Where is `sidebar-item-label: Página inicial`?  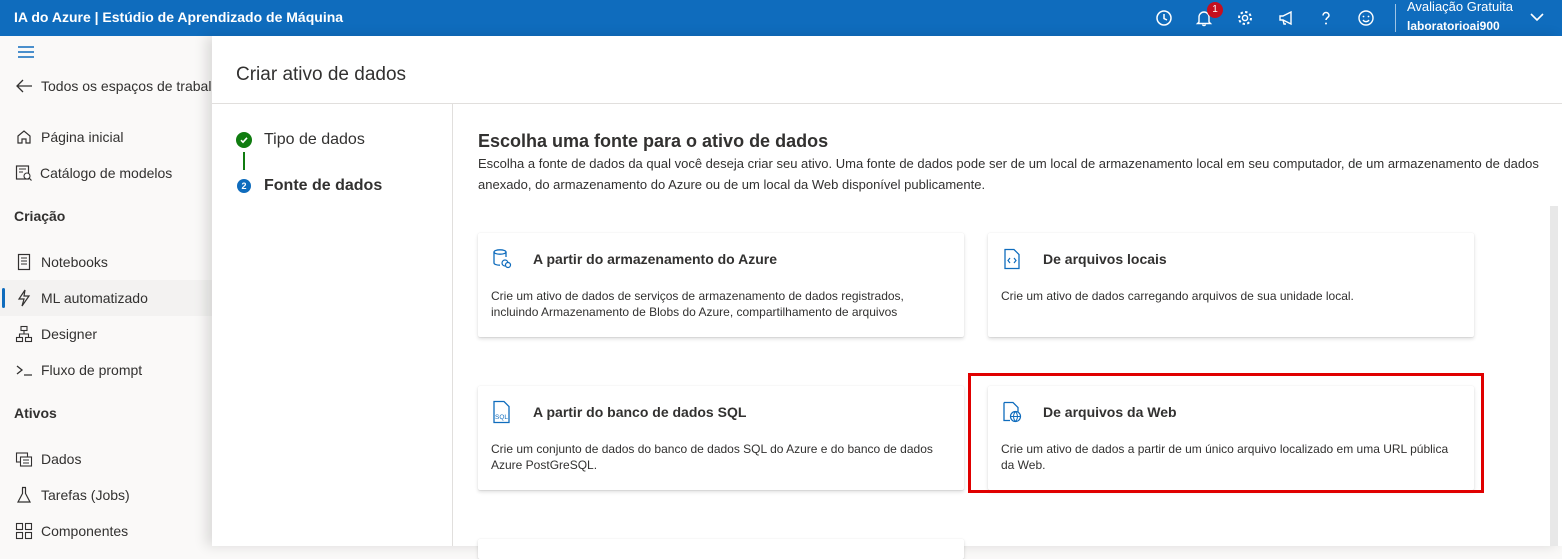 sidebar-item-label: Página inicial is located at coordinates (82, 137).